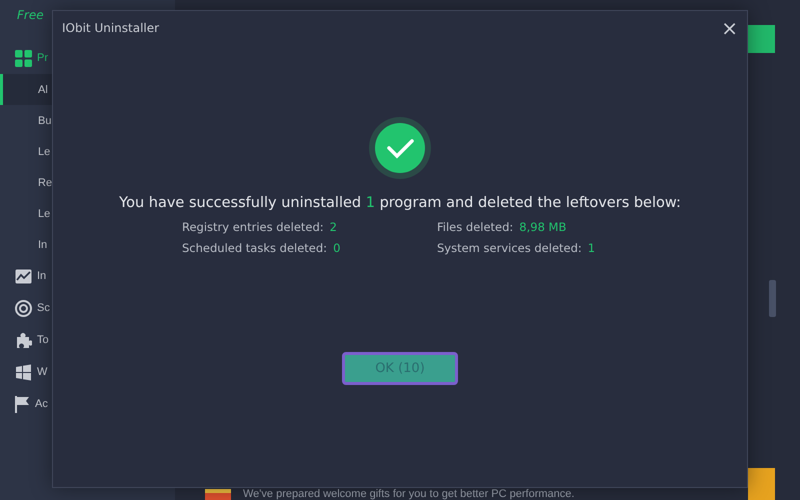 The height and width of the screenshot is (500, 800). I want to click on success-check-icon, so click(400, 148).